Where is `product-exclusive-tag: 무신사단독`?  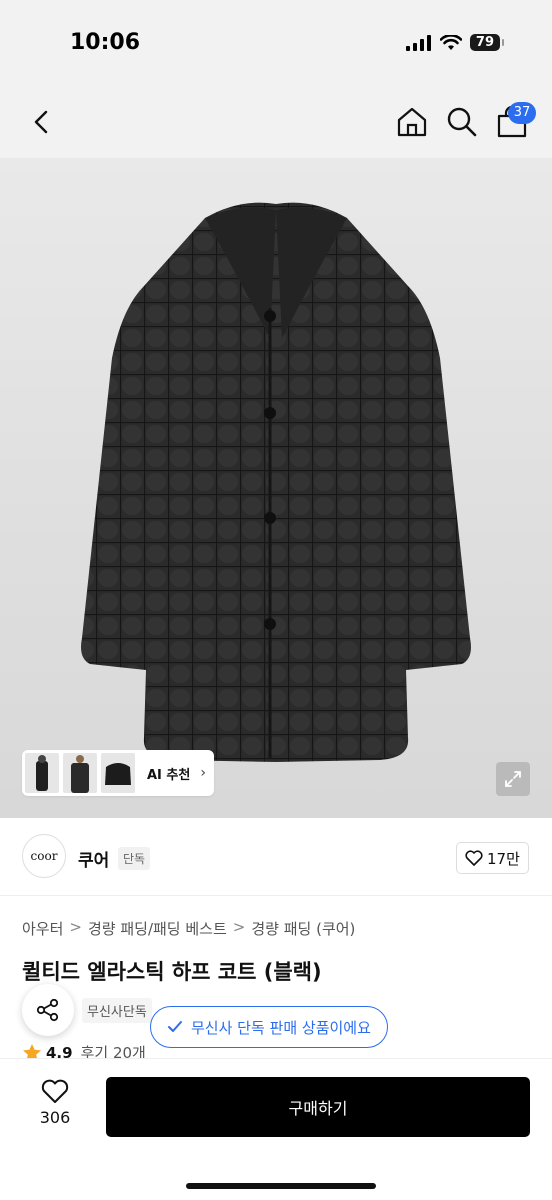 product-exclusive-tag: 무신사단독 is located at coordinates (117, 1010).